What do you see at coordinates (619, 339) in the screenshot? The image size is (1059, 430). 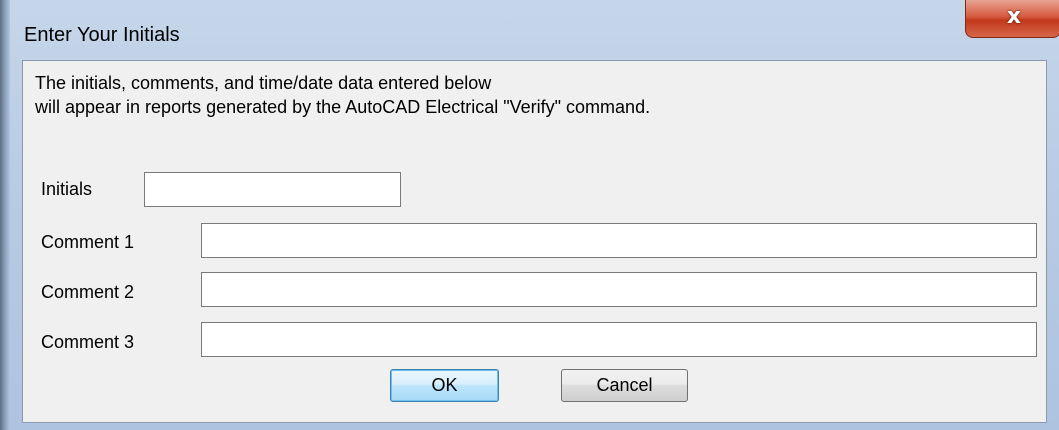 I see `comment-3-input` at bounding box center [619, 339].